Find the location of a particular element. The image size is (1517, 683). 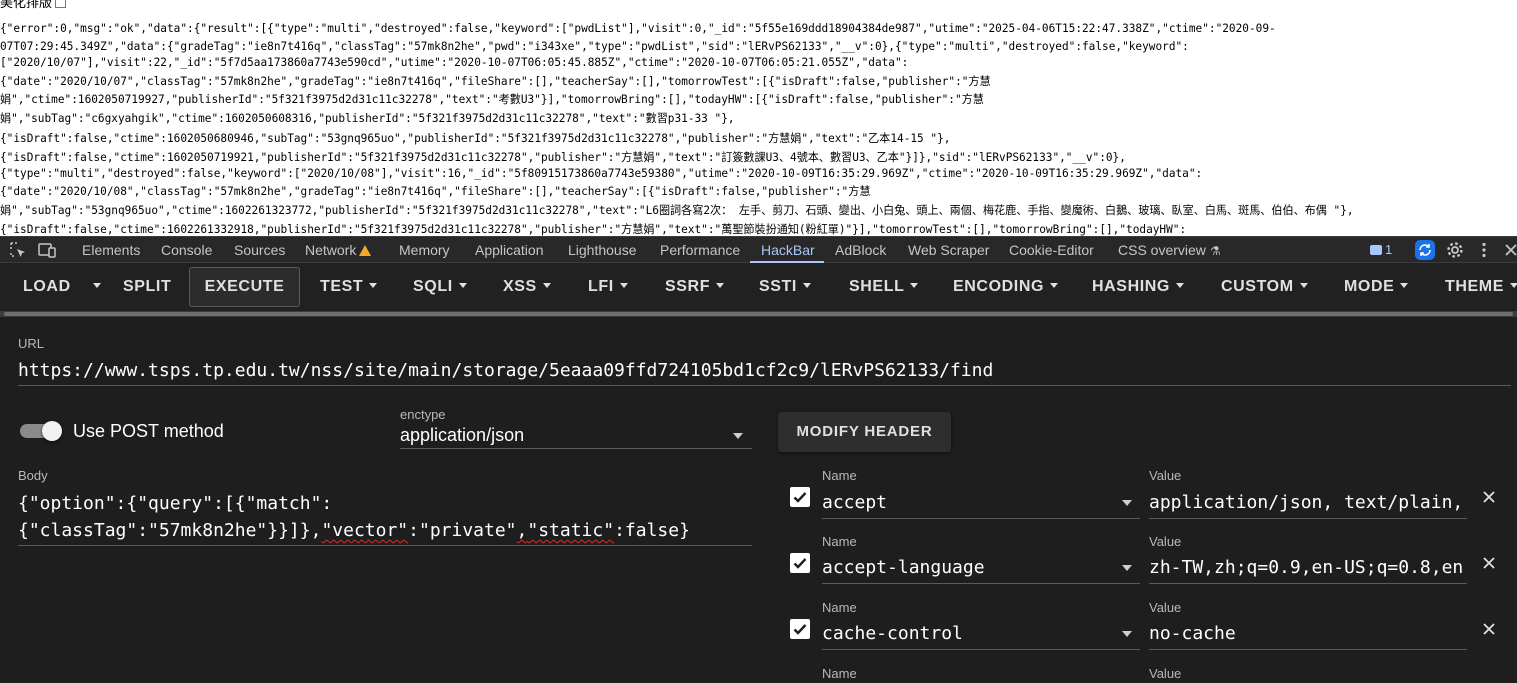

tab-css-overview-label: CSS overview is located at coordinates (1162, 250).